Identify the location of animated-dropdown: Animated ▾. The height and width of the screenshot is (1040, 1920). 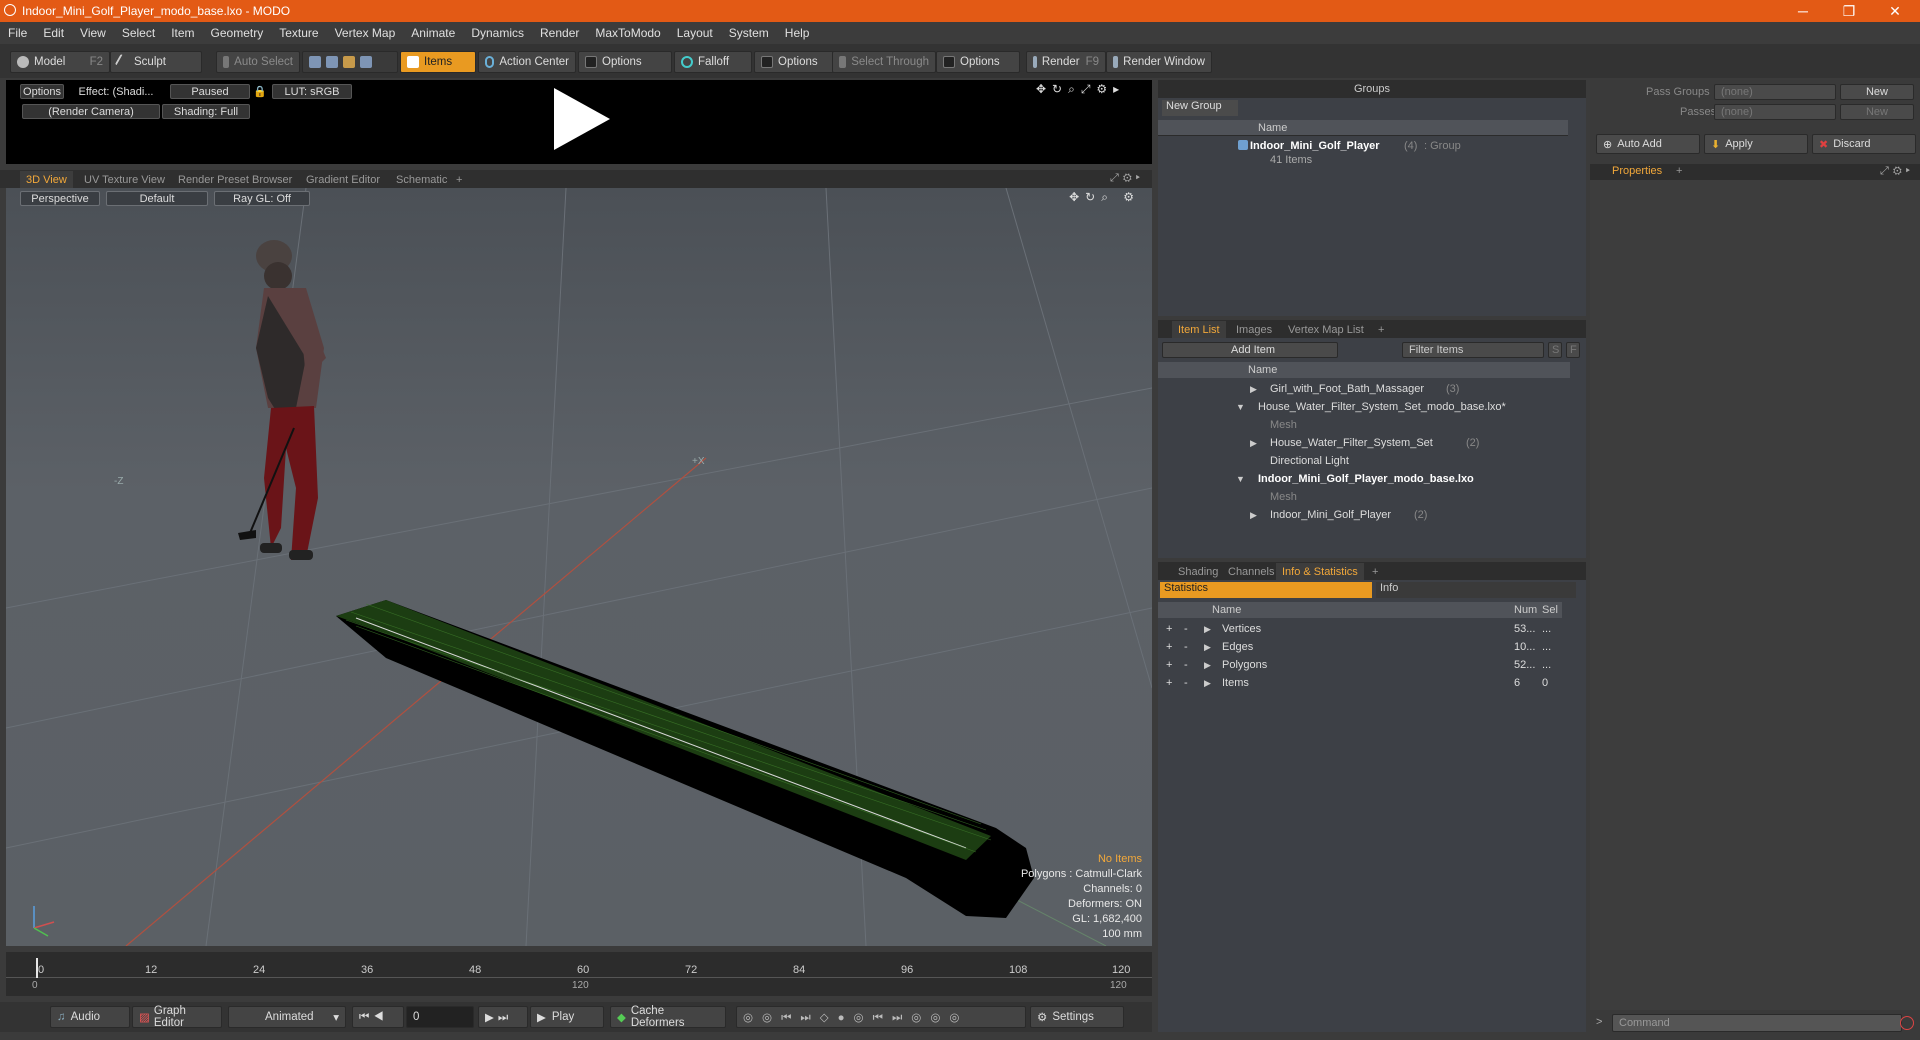
(287, 1017).